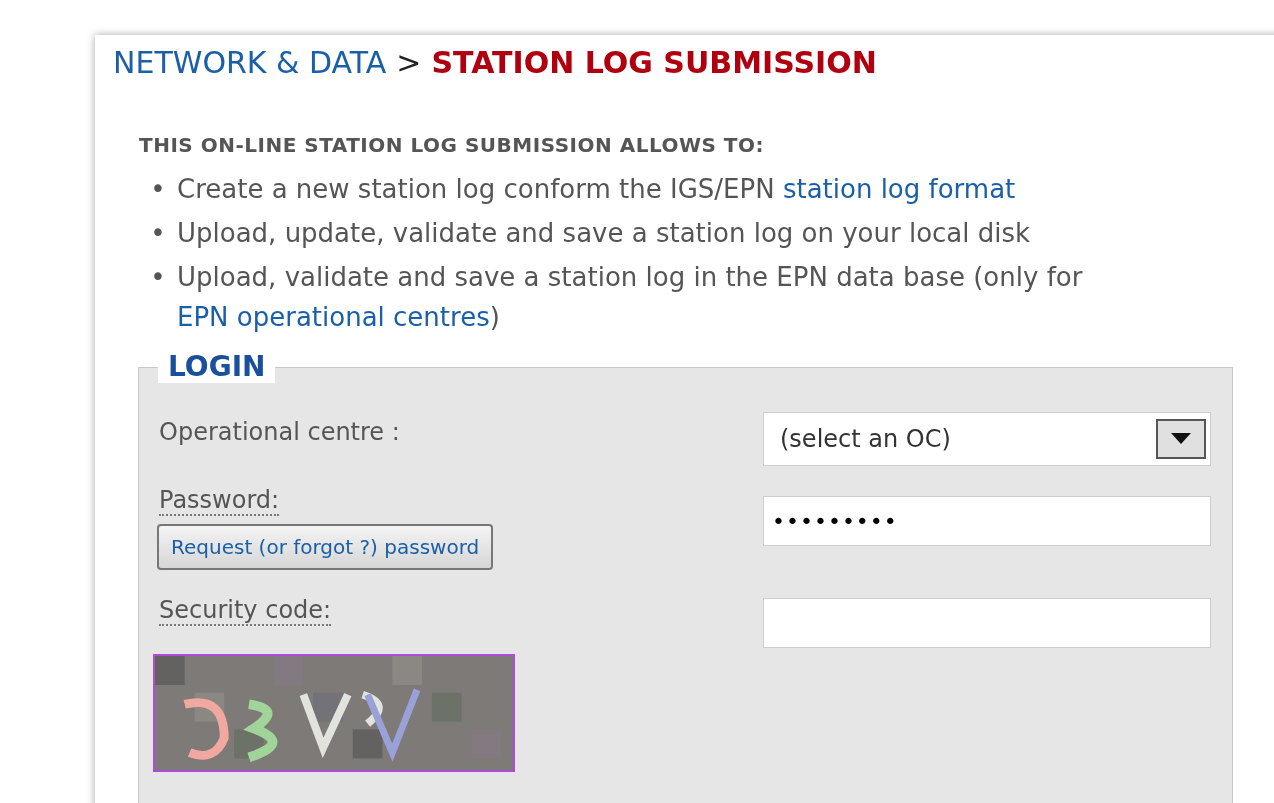 The height and width of the screenshot is (803, 1274). Describe the element at coordinates (250, 63) in the screenshot. I see `breadcrumb-link: NETWORK & DATA` at that location.